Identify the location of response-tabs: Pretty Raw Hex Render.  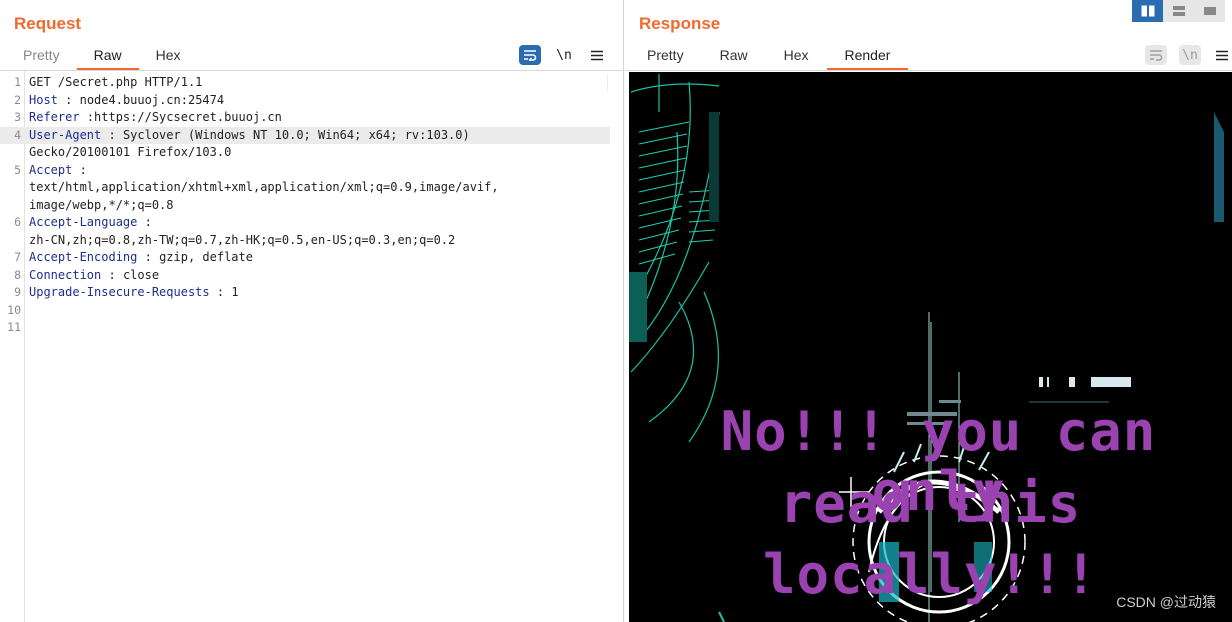
(769, 56).